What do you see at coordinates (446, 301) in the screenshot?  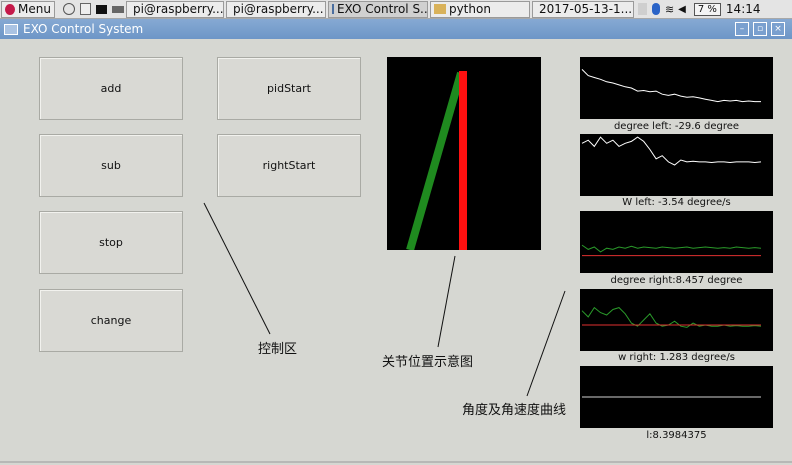 I see `annotation-line-joint` at bounding box center [446, 301].